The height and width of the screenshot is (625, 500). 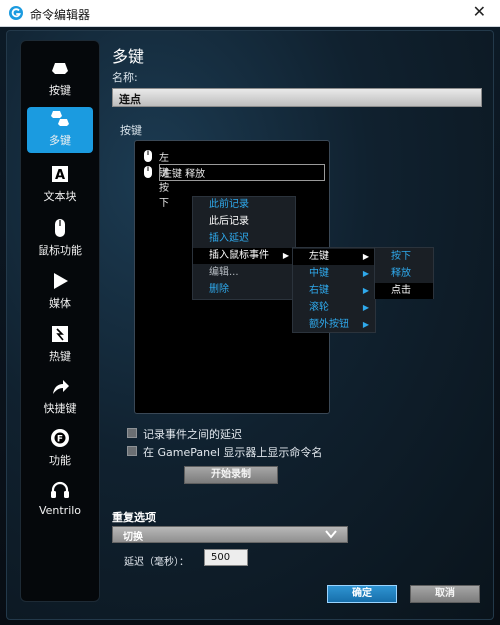 What do you see at coordinates (244, 290) in the screenshot?
I see `menu-item-delete: 删除` at bounding box center [244, 290].